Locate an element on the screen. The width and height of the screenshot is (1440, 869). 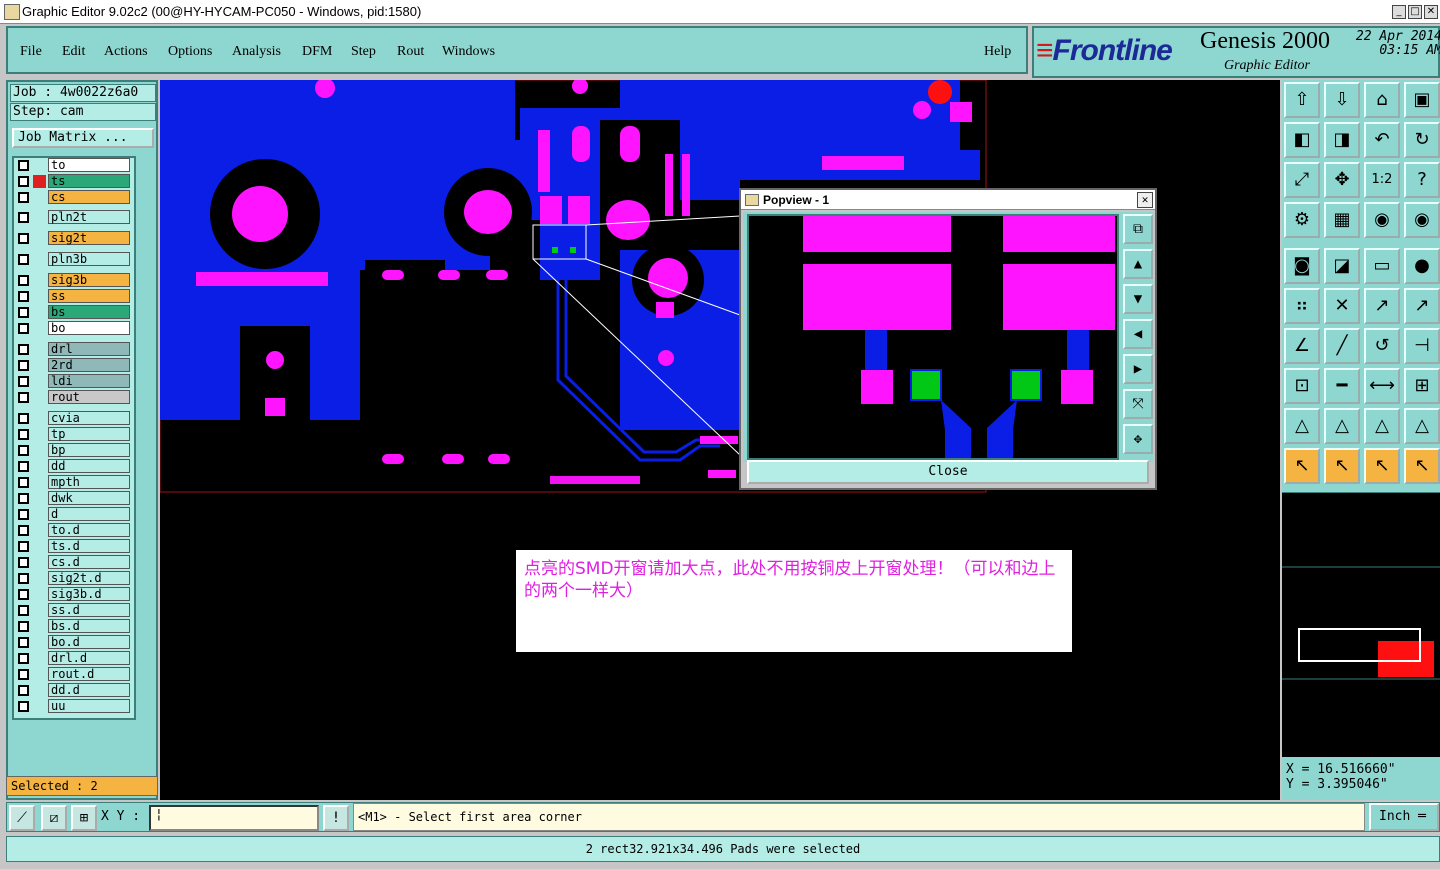
home-icon: ⌂ is located at coordinates (1382, 100).